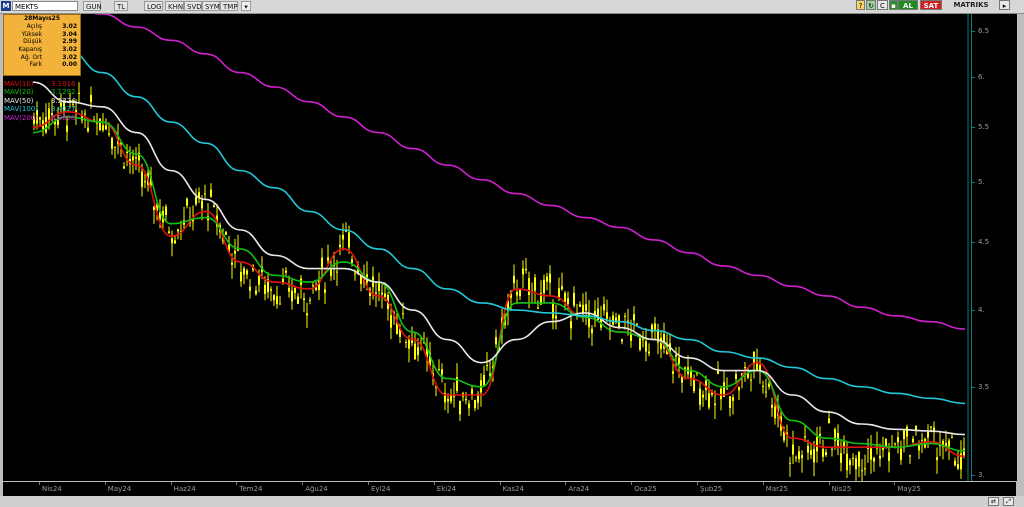  What do you see at coordinates (645, 489) in the screenshot?
I see `x-tick-label: Oca25` at bounding box center [645, 489].